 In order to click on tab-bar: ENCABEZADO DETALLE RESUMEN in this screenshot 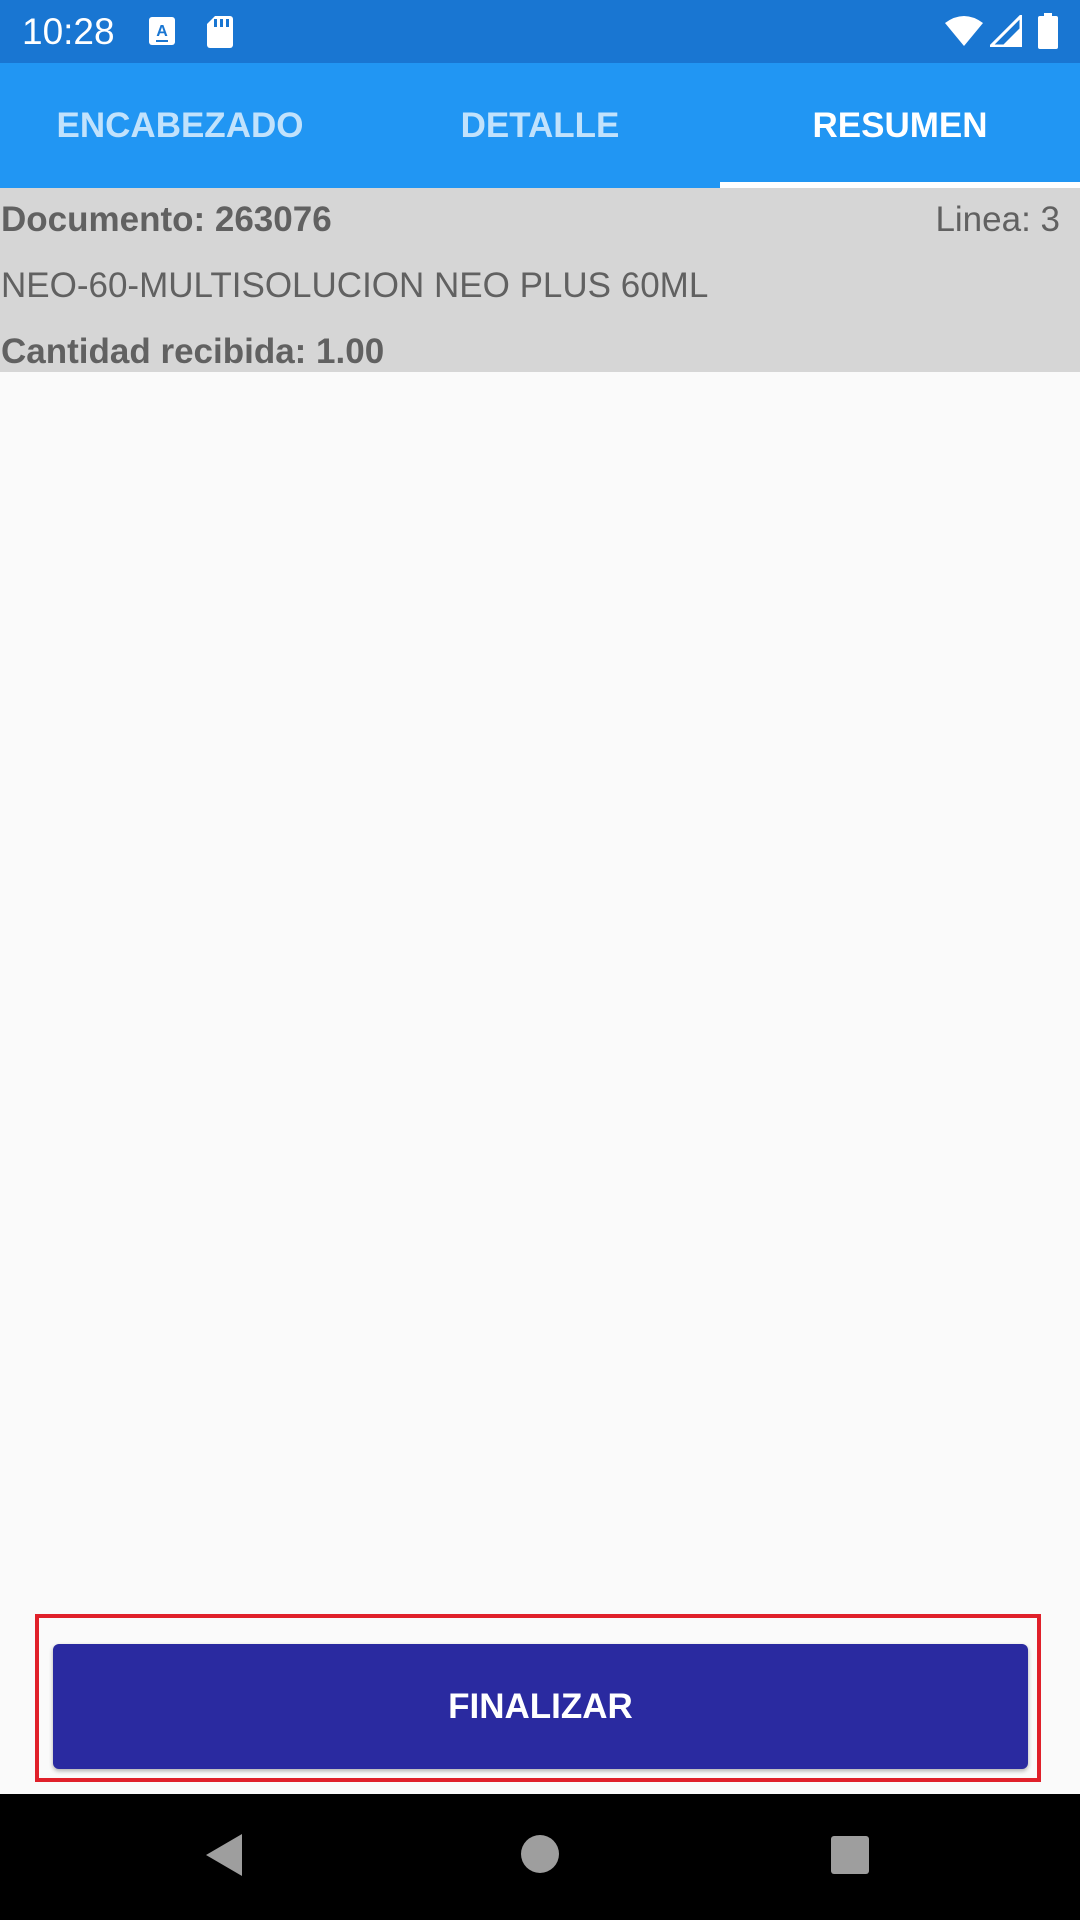, I will do `click(540, 125)`.